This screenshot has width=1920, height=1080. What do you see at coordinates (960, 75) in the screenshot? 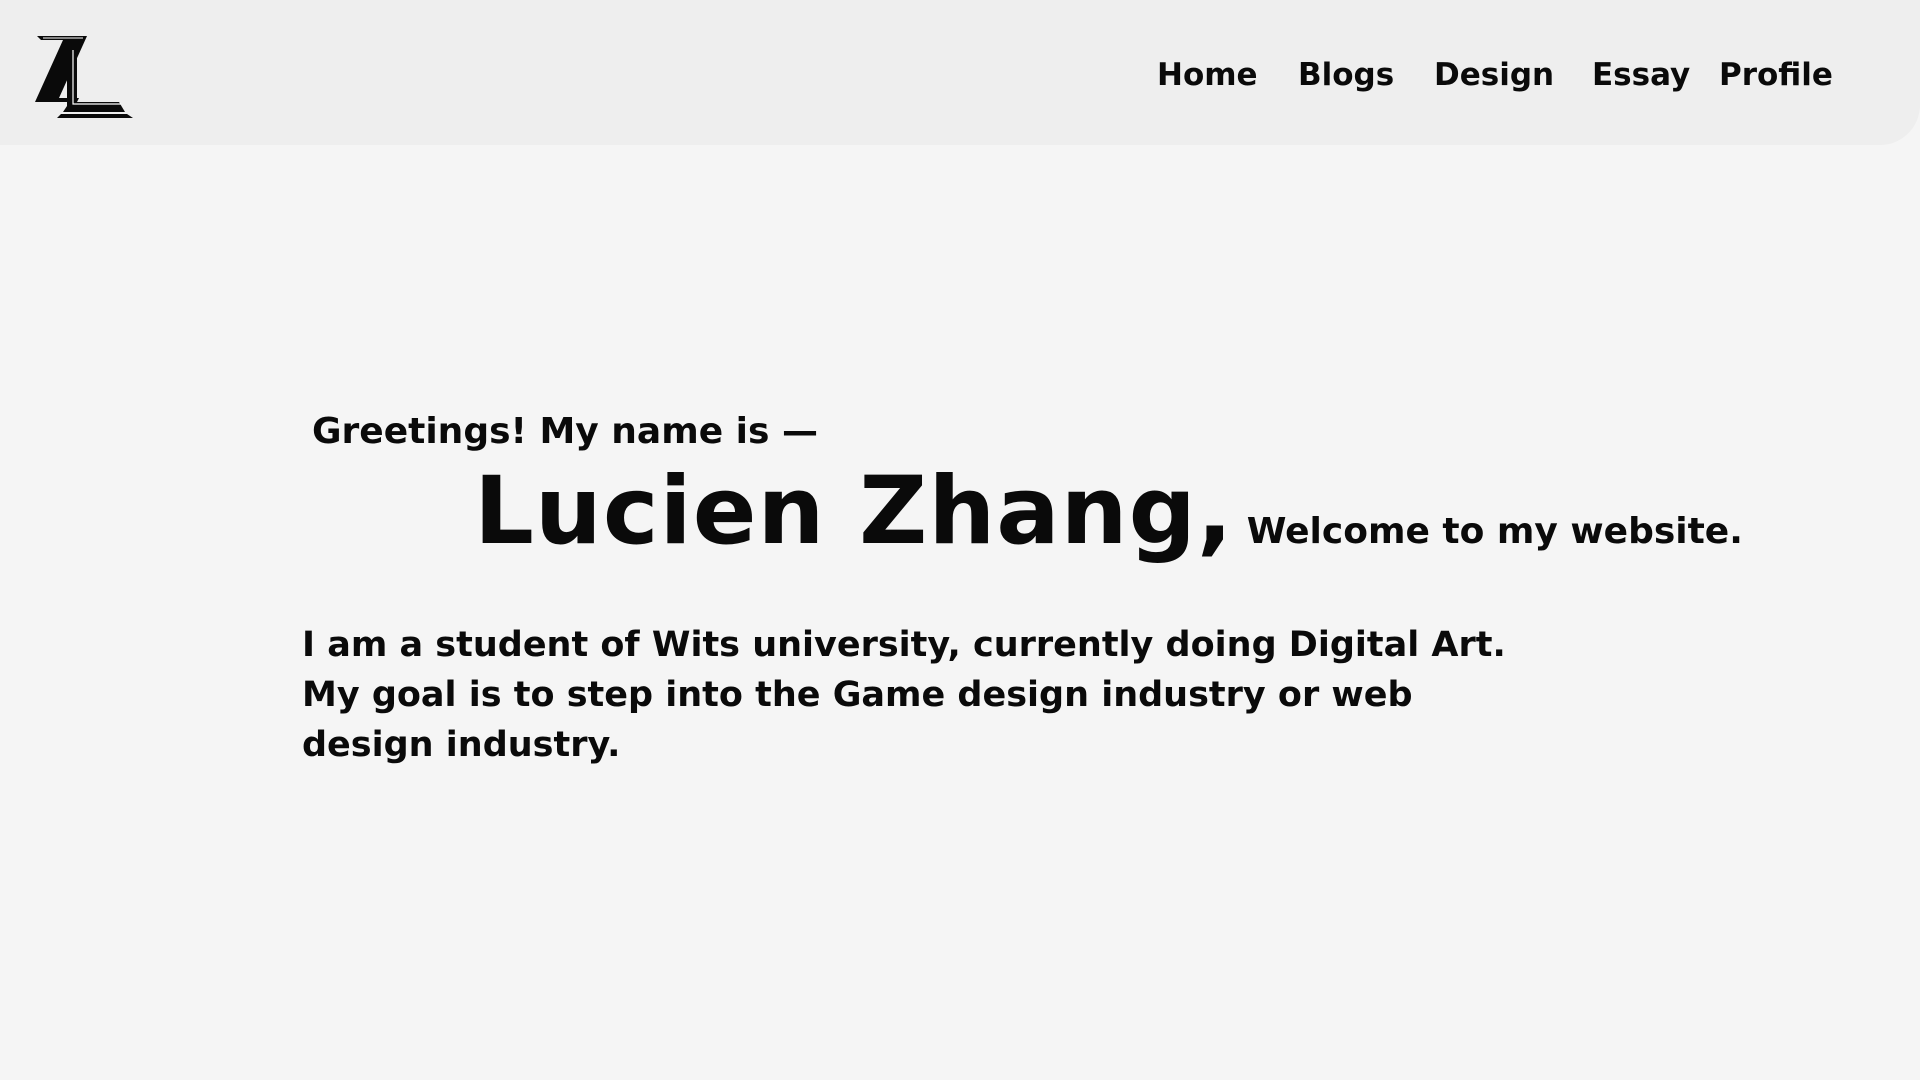
I see `main-nav: Home Blogs Design Essay Profile` at bounding box center [960, 75].